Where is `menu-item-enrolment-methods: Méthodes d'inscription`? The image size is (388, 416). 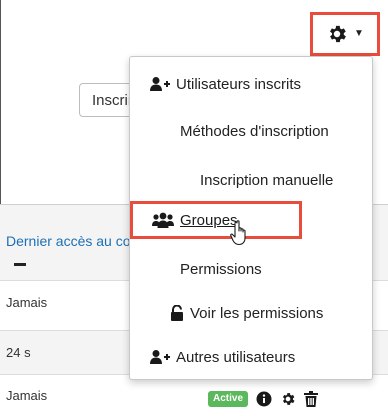
menu-item-enrolment-methods: Méthodes d'inscription is located at coordinates (259, 131).